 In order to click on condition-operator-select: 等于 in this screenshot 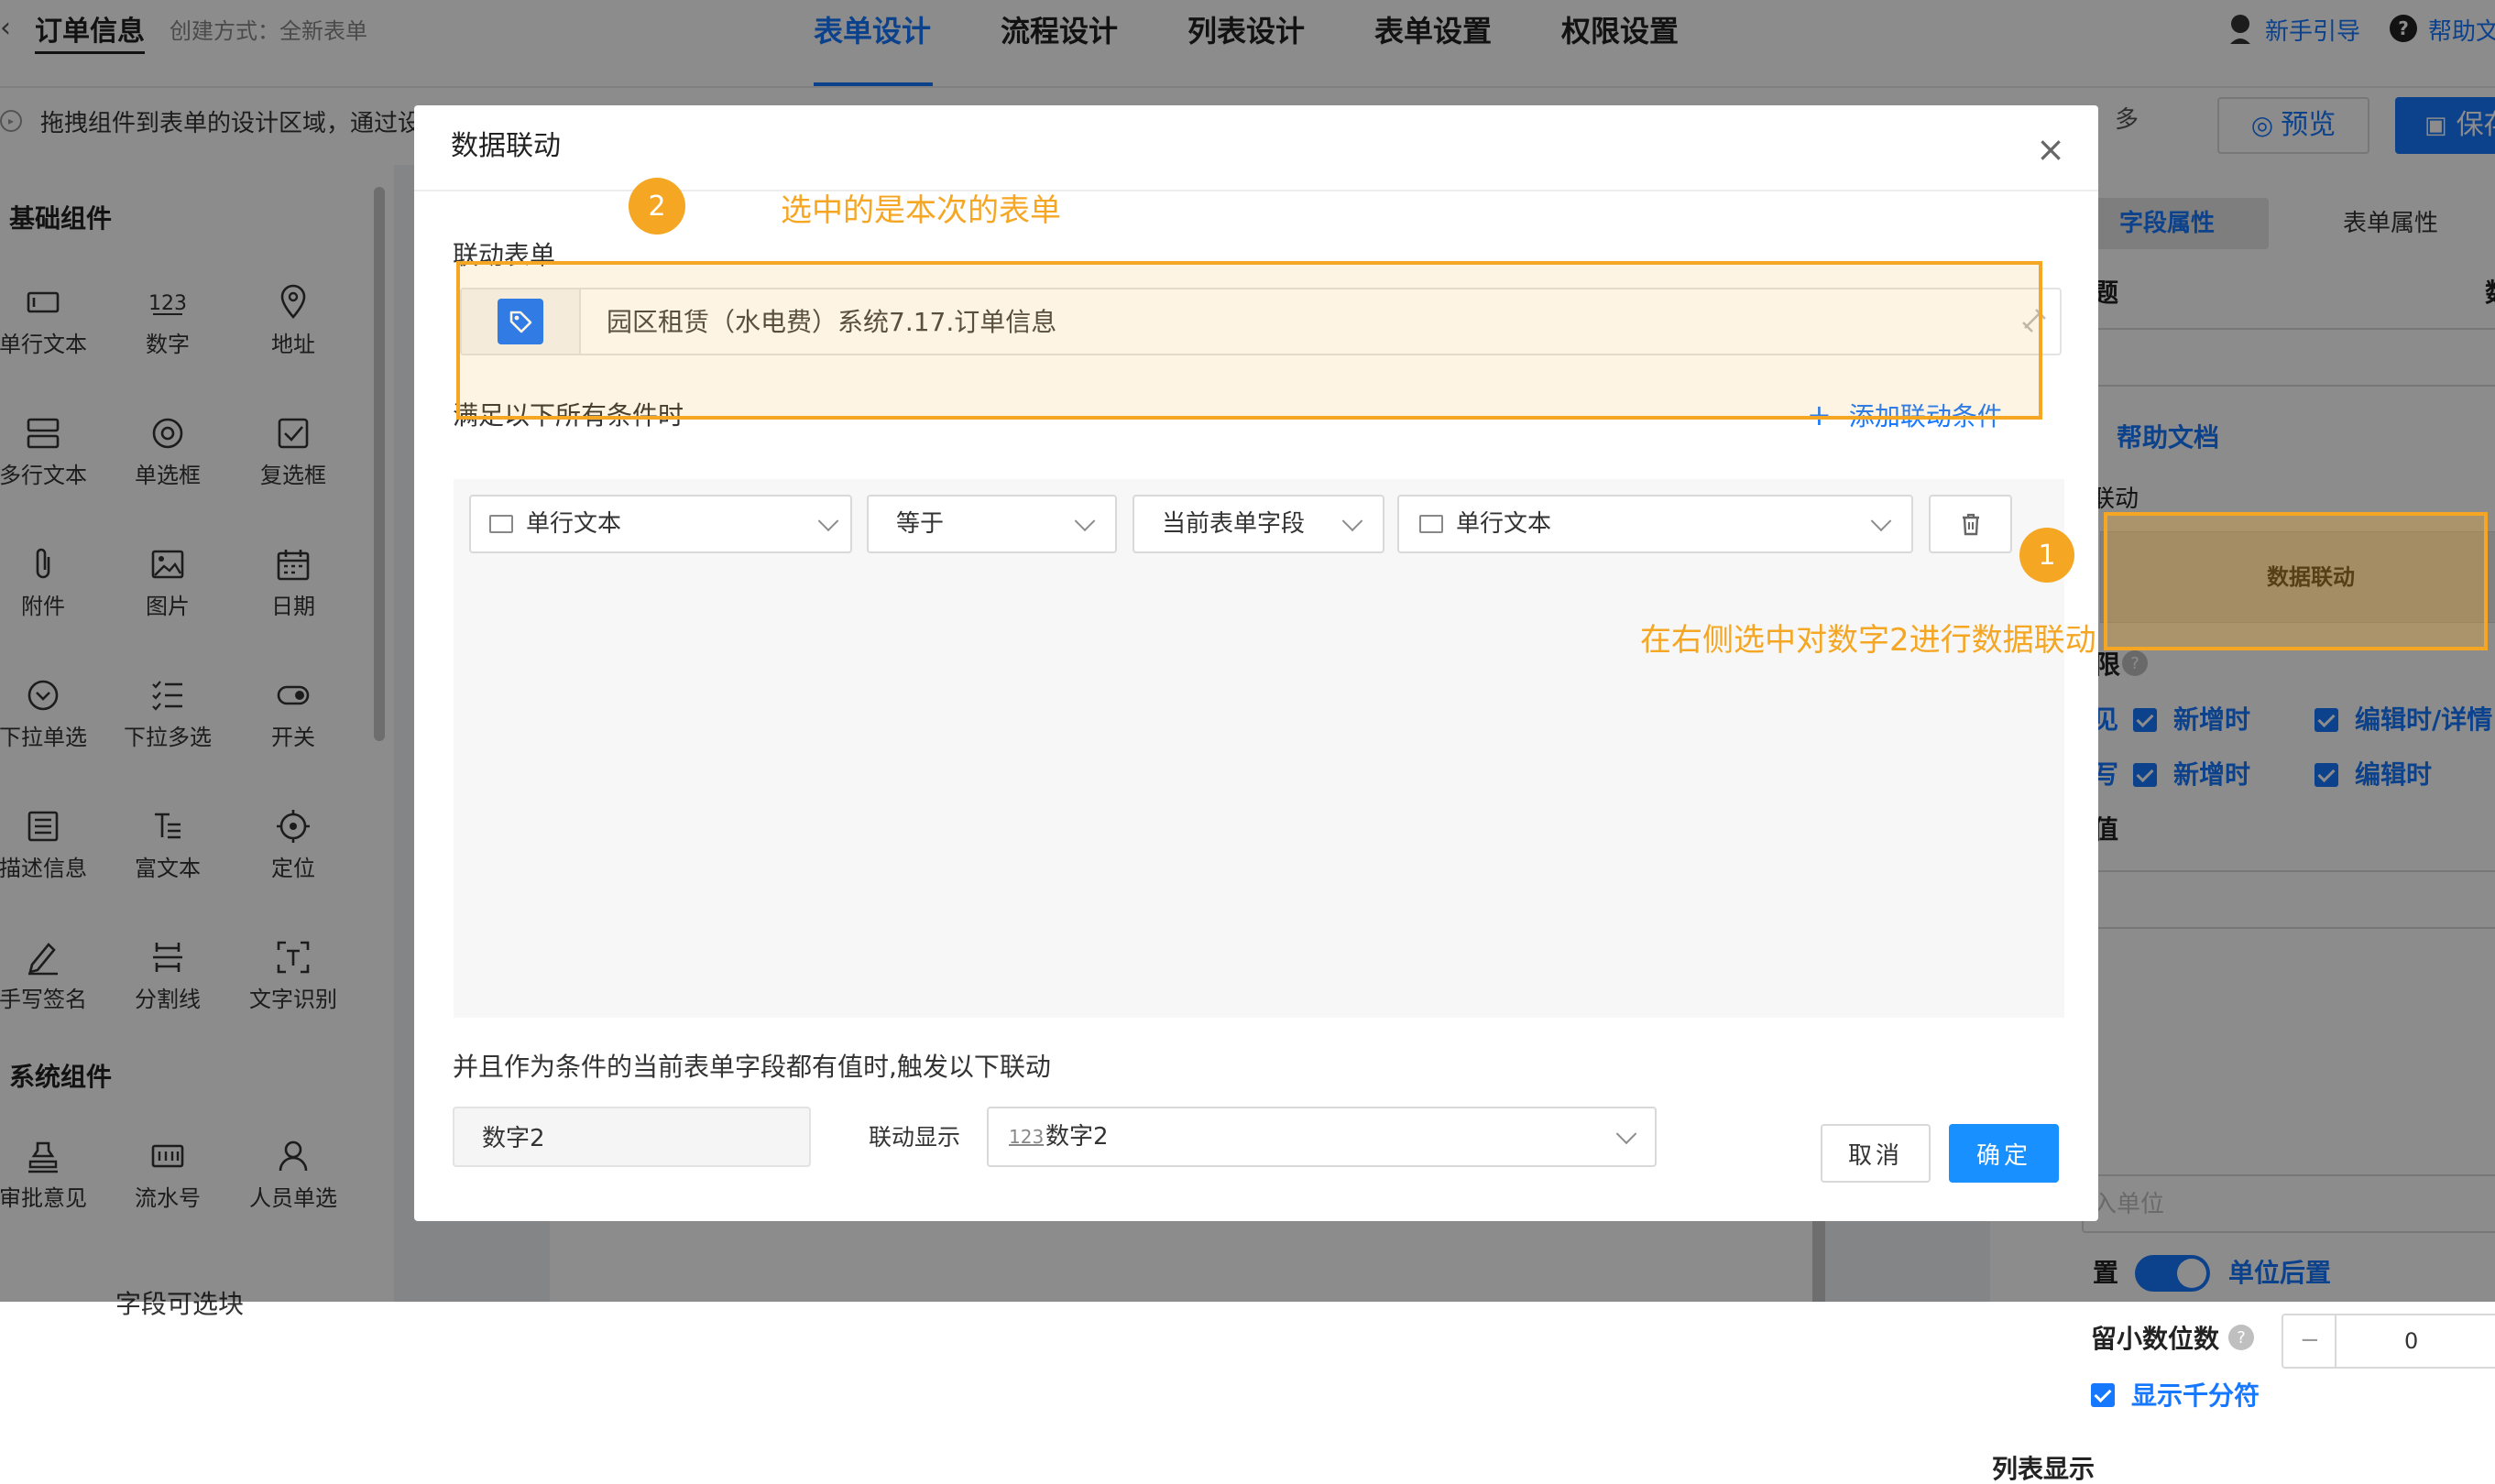, I will do `click(992, 524)`.